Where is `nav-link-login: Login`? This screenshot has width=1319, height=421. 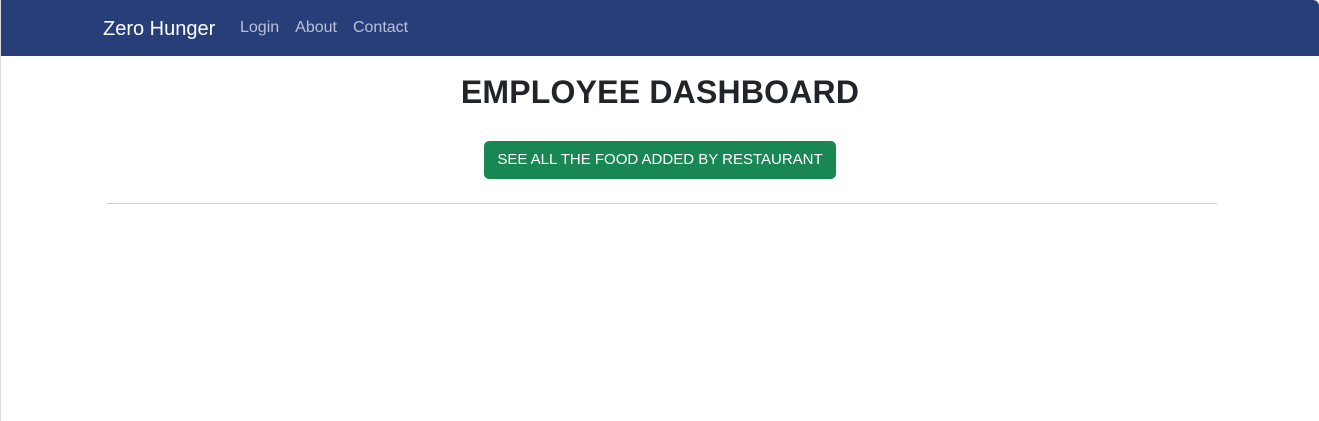
nav-link-login: Login is located at coordinates (259, 28).